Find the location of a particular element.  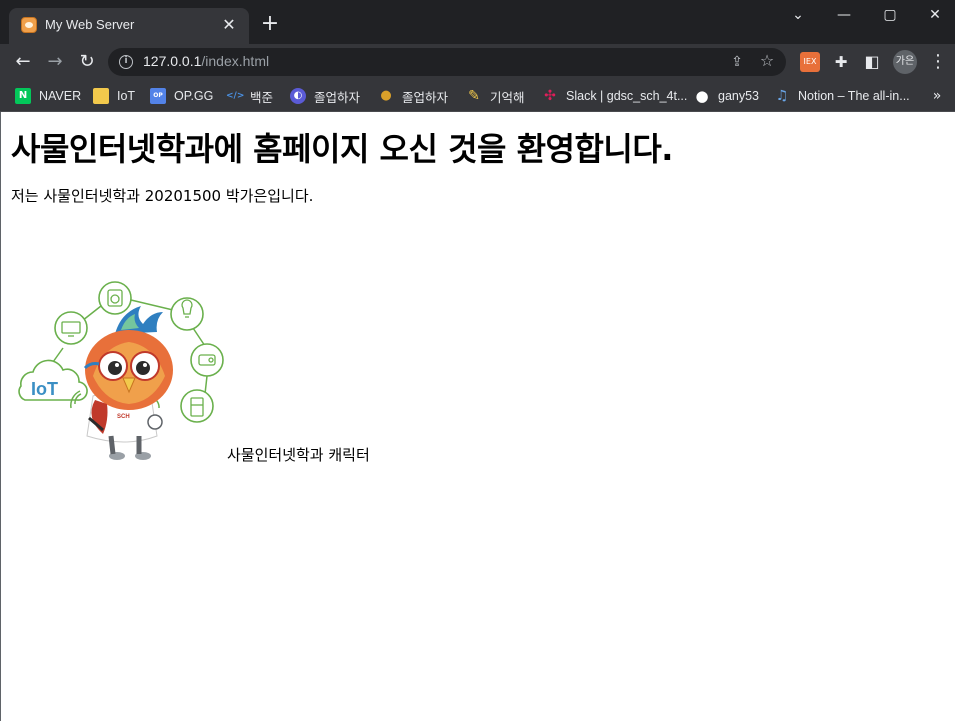

url-host: 127.0.0.1 is located at coordinates (172, 61).